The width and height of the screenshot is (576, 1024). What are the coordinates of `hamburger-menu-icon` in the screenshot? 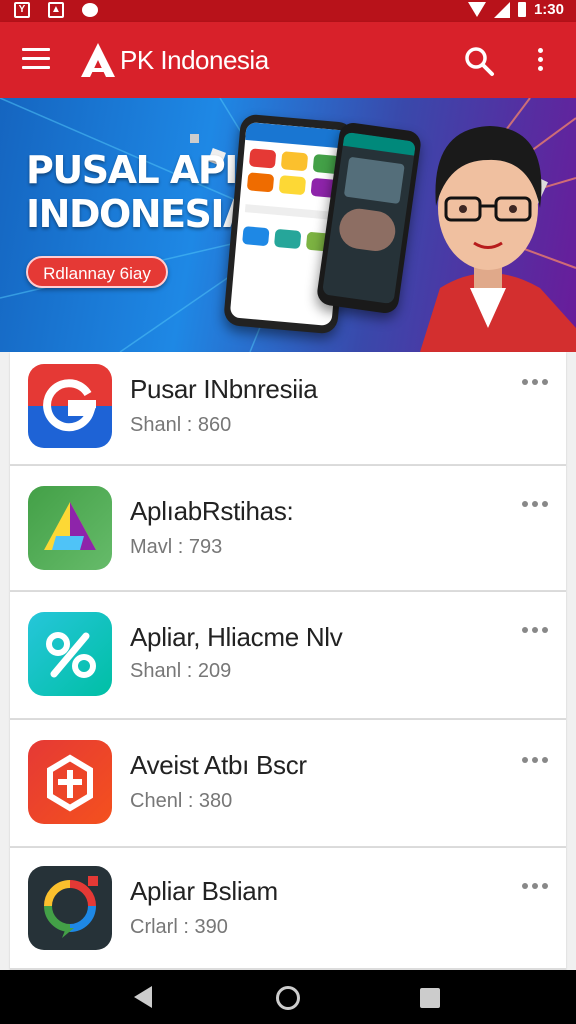 It's located at (36, 60).